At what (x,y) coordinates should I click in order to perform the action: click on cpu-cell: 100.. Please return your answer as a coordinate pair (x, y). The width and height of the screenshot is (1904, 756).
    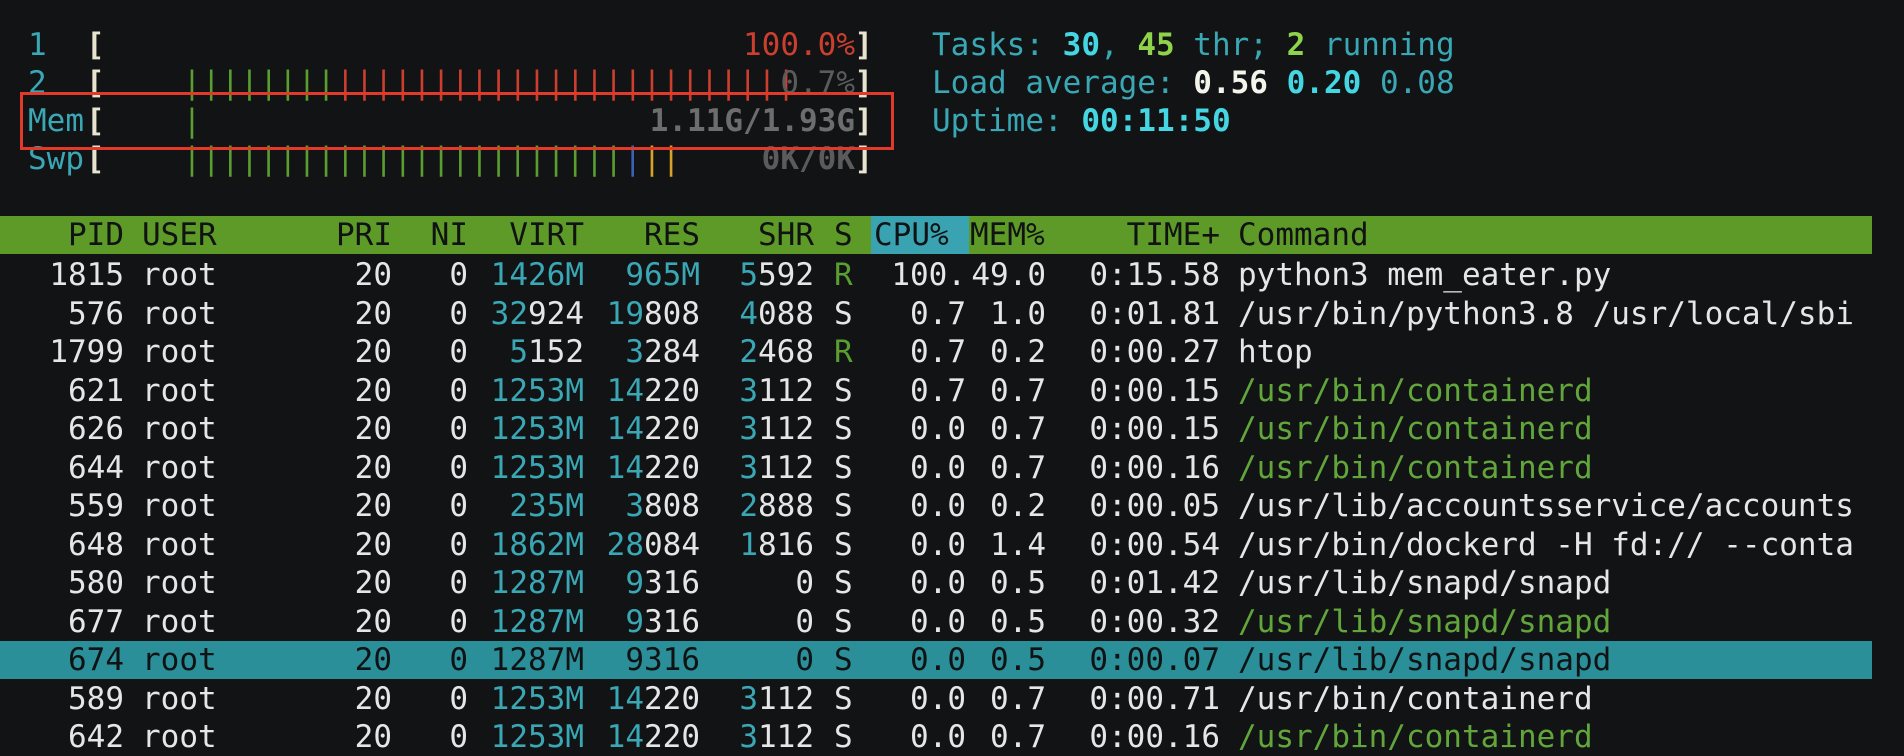
    Looking at the image, I should click on (928, 275).